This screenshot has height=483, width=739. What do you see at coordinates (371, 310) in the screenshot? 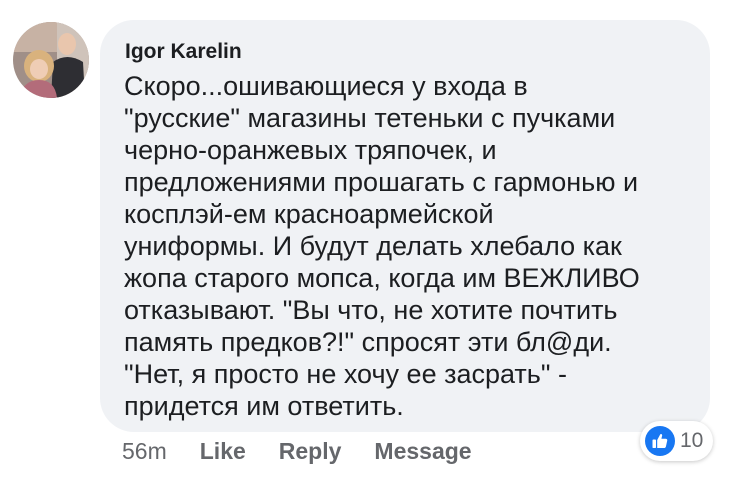
I see `comment-text-line: отказывают. "Вы что, не хотите почтить` at bounding box center [371, 310].